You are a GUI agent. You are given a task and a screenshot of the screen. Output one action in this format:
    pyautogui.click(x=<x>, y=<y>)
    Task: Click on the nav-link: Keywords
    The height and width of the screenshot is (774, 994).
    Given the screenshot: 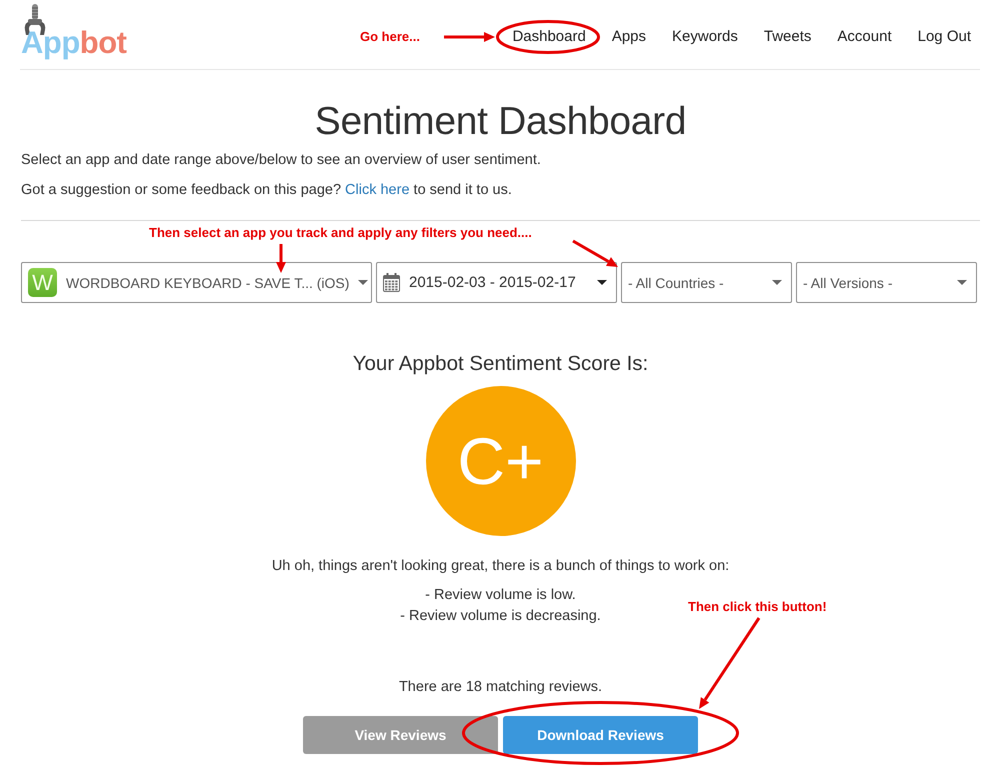 What is the action you would take?
    pyautogui.click(x=705, y=37)
    